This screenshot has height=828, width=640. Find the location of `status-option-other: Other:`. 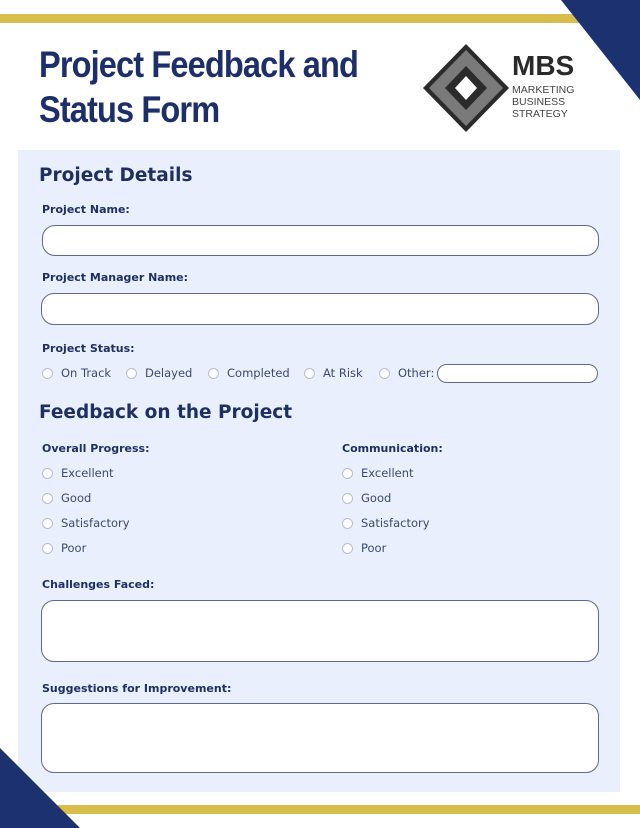

status-option-other: Other: is located at coordinates (406, 373).